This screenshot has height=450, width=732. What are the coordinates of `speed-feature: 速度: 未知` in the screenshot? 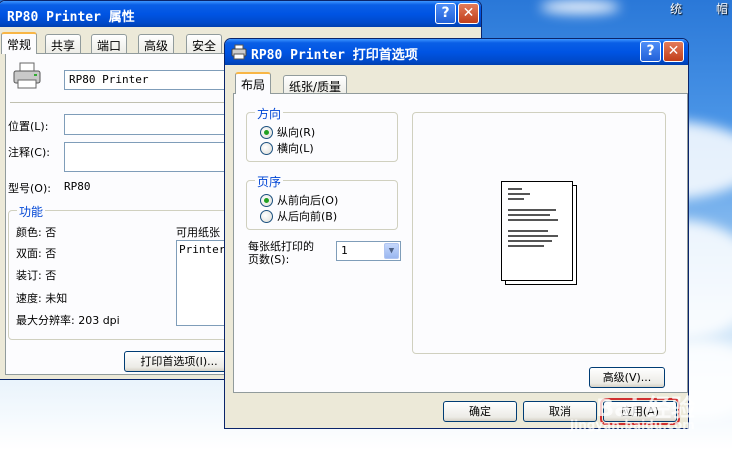 It's located at (42, 298).